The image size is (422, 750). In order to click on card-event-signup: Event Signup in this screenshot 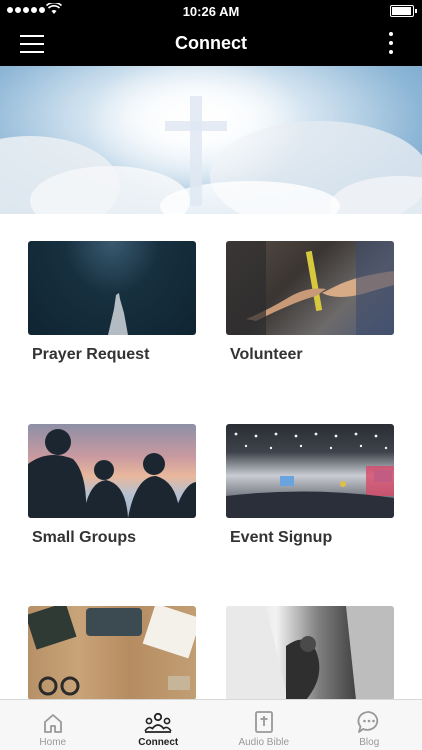, I will do `click(310, 485)`.